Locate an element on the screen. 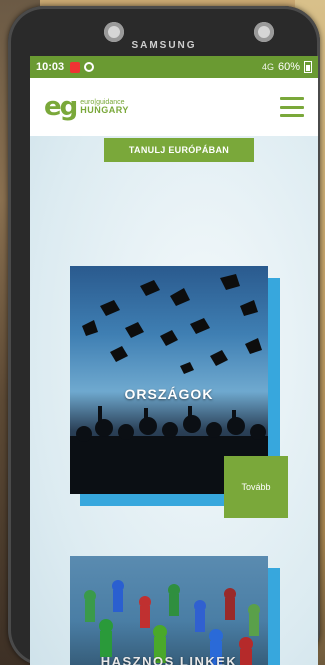  logo-country: HUNGARY is located at coordinates (104, 109).